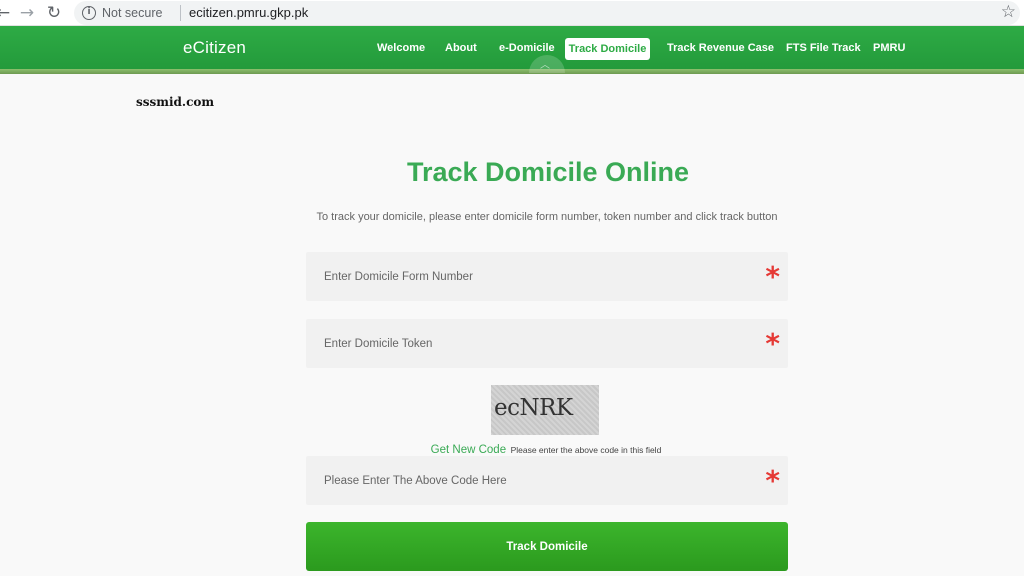 The width and height of the screenshot is (1024, 576). What do you see at coordinates (526, 480) in the screenshot?
I see `captcha-input` at bounding box center [526, 480].